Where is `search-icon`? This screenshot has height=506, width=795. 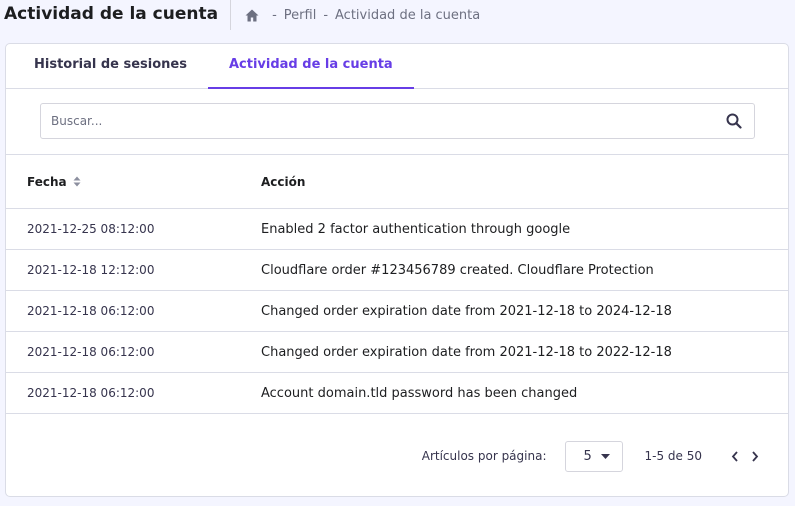 search-icon is located at coordinates (734, 121).